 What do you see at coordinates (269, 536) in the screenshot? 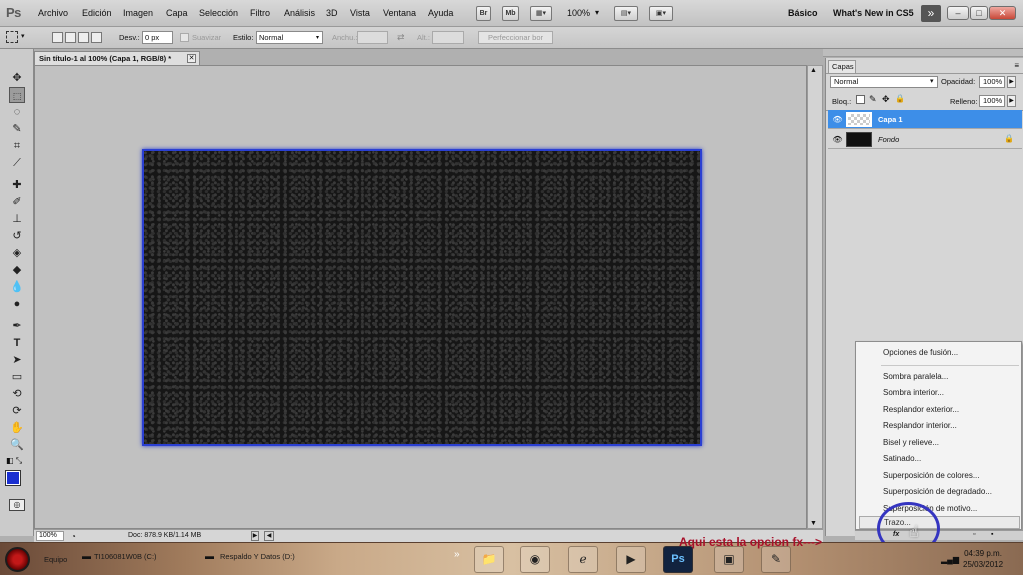
I see `hscroll-left-icon: ◀` at bounding box center [269, 536].